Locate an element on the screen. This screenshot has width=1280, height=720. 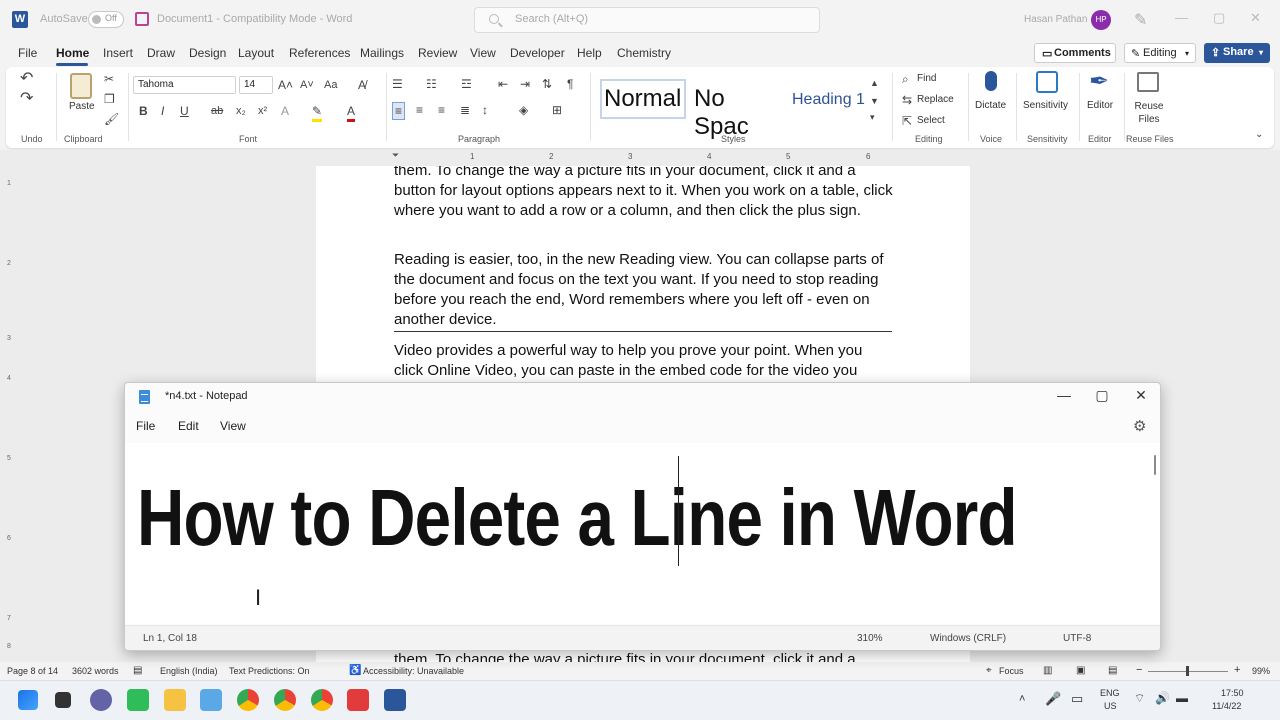
proofing-icon: ▤ is located at coordinates (137, 670).